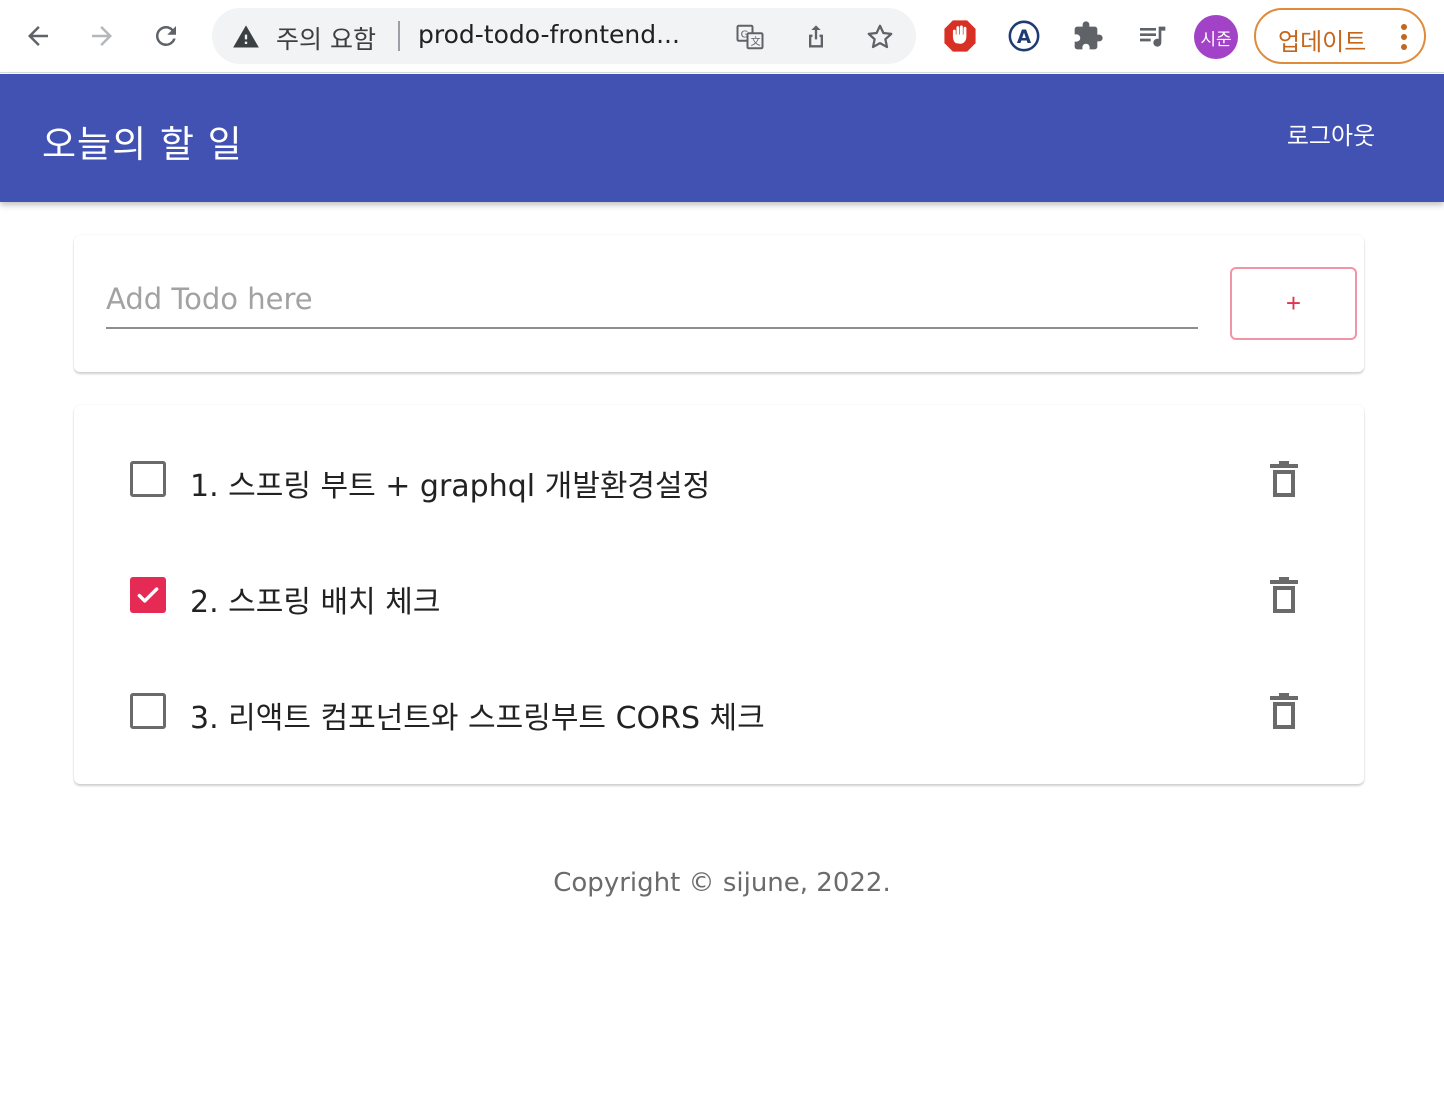 This screenshot has height=1112, width=1444. What do you see at coordinates (38, 36) in the screenshot?
I see `back-arrow-icon` at bounding box center [38, 36].